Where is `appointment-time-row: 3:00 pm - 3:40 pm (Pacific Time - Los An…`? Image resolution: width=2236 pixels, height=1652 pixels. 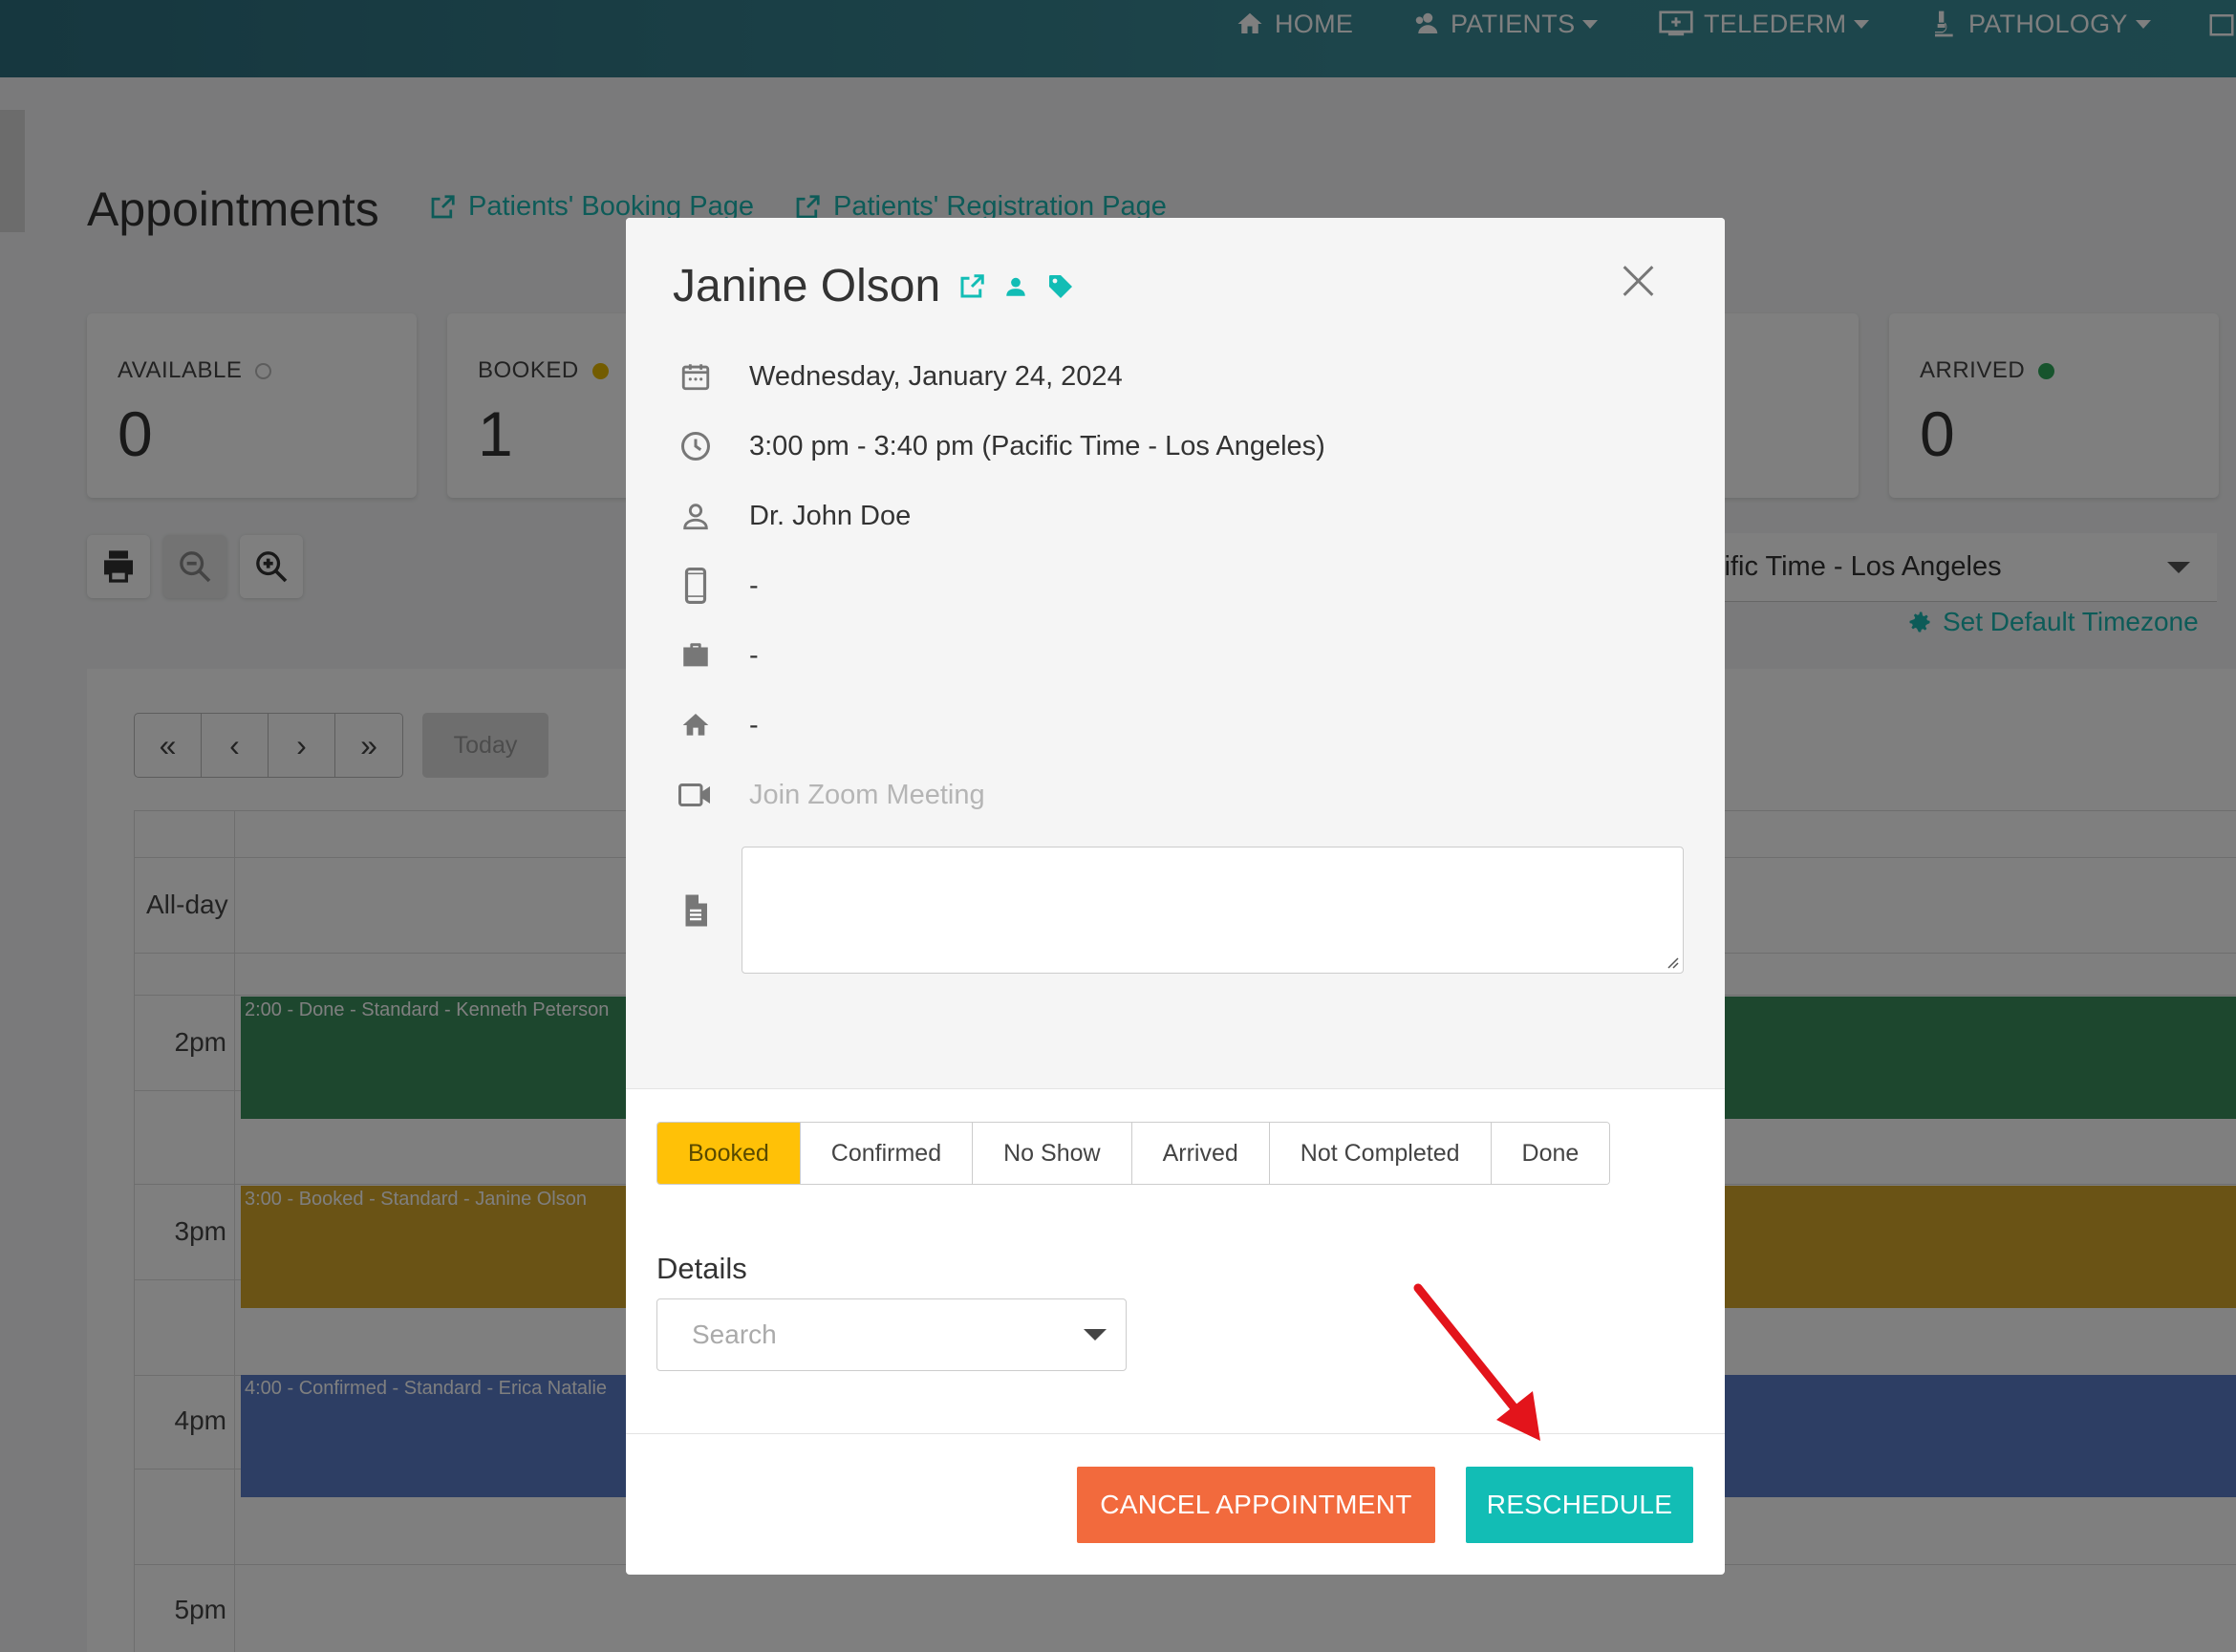 appointment-time-row: 3:00 pm - 3:40 pm (Pacific Time - Los An… is located at coordinates (999, 446).